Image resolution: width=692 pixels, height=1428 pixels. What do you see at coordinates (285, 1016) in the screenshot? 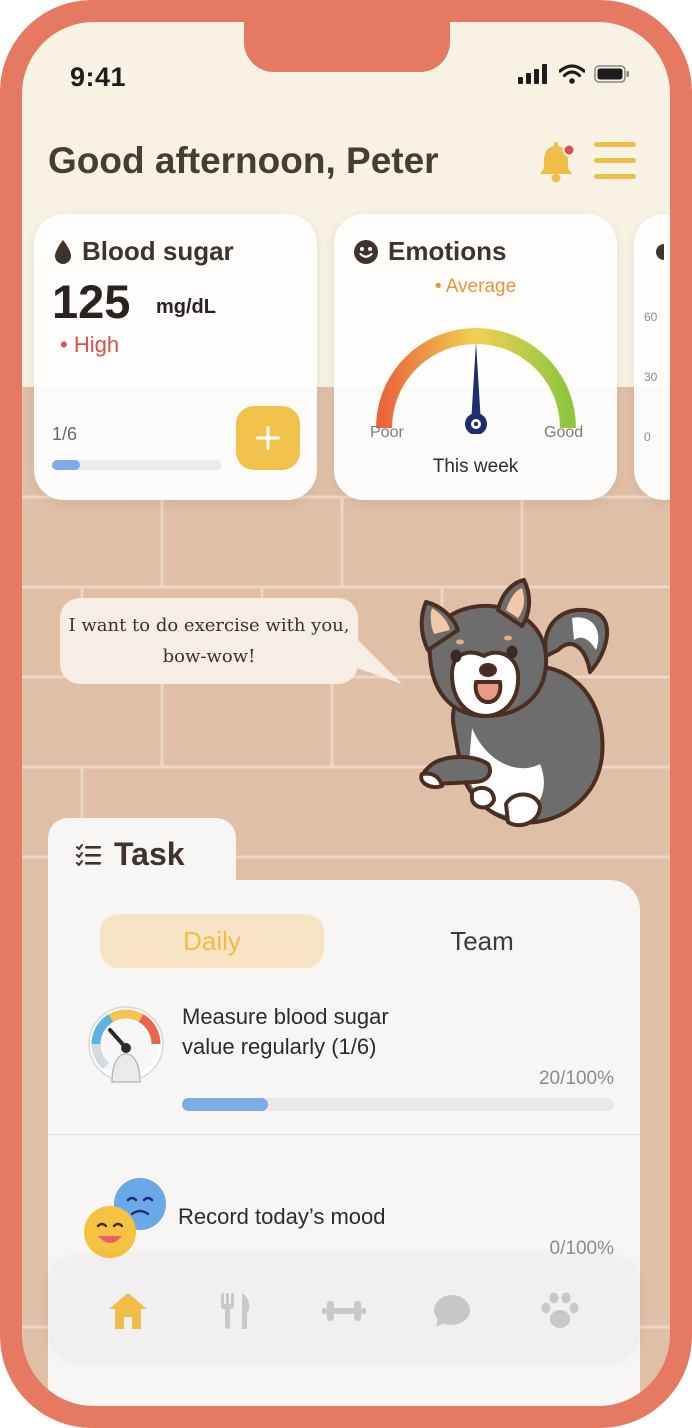
I see `task-title-line1: Measure blood sugar` at bounding box center [285, 1016].